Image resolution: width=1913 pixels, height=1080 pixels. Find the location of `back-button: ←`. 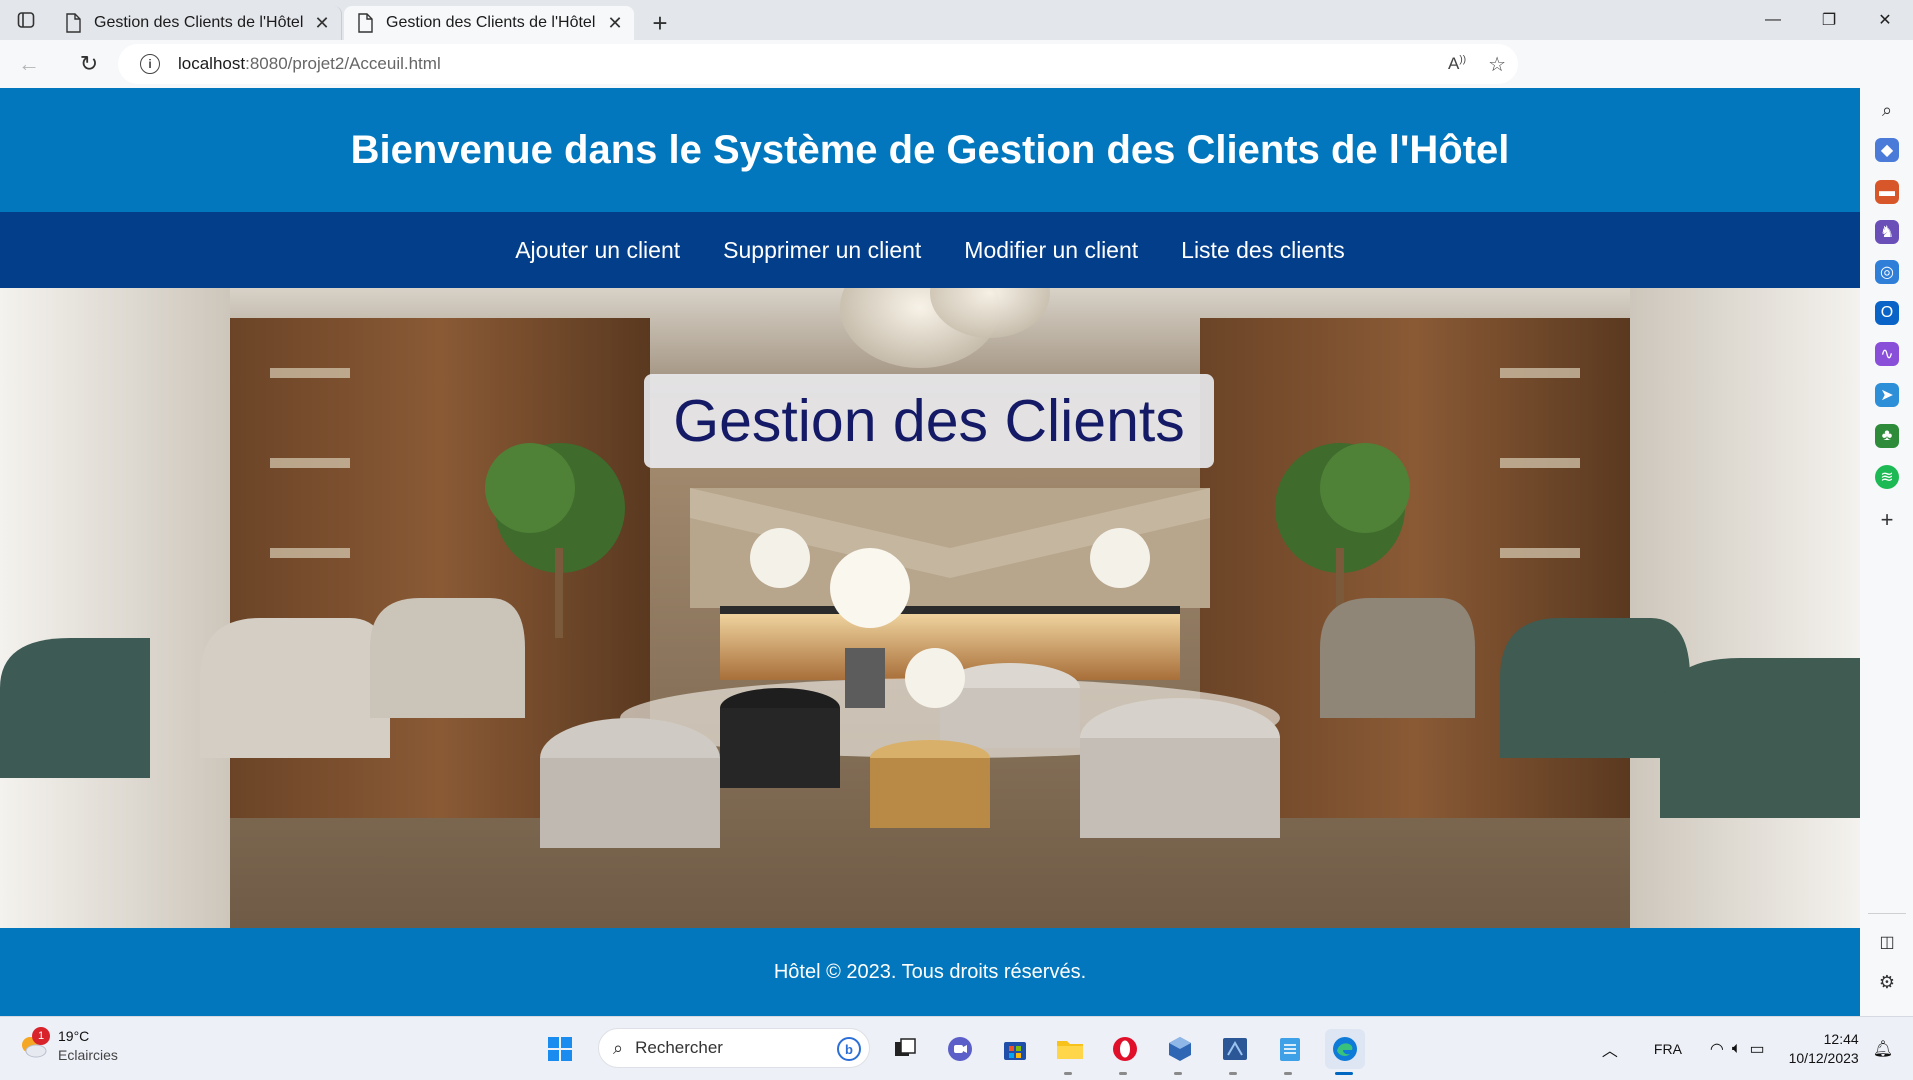

back-button: ← is located at coordinates (29, 64).